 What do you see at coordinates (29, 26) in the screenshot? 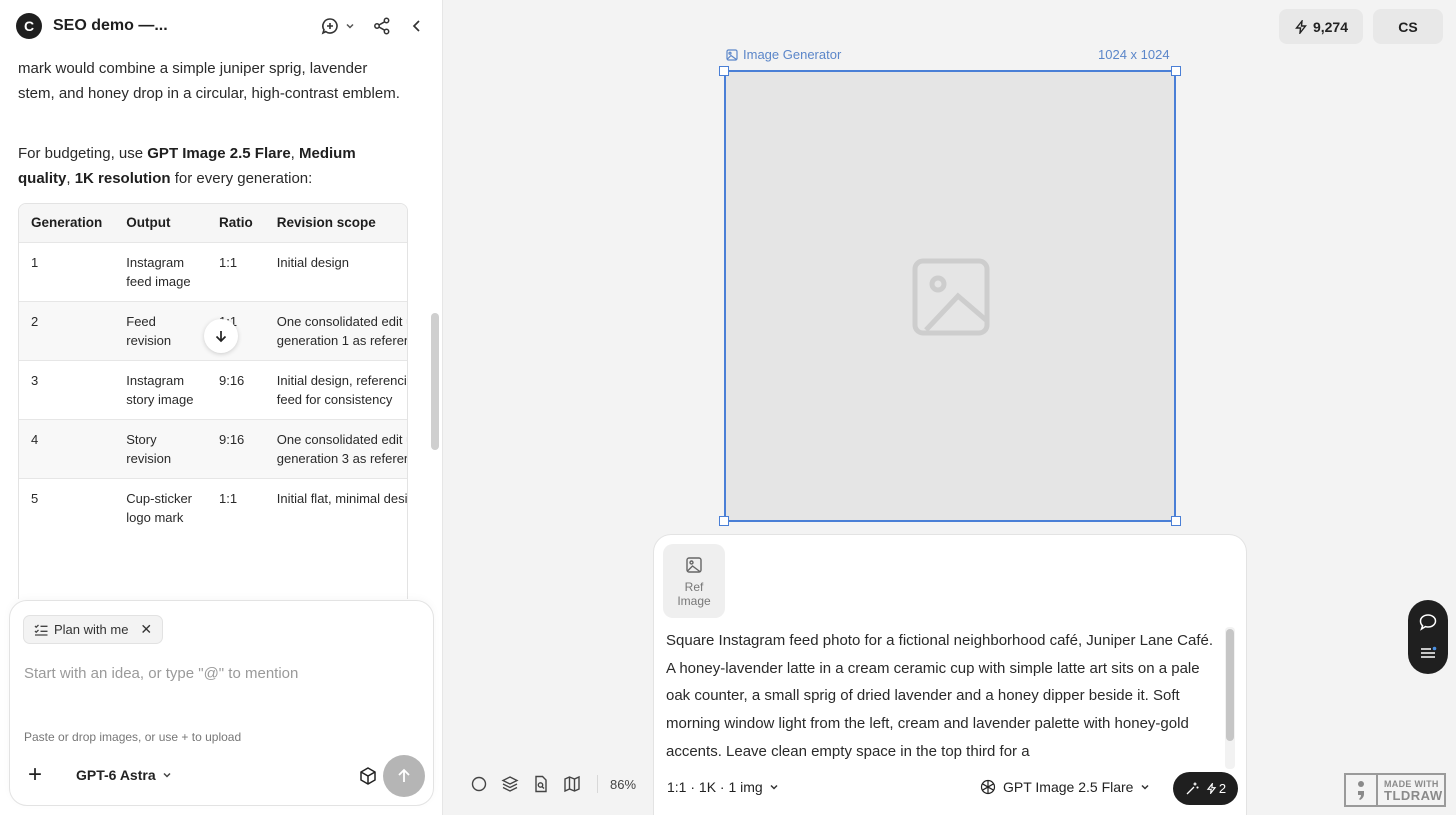
I see `app-logo: C` at bounding box center [29, 26].